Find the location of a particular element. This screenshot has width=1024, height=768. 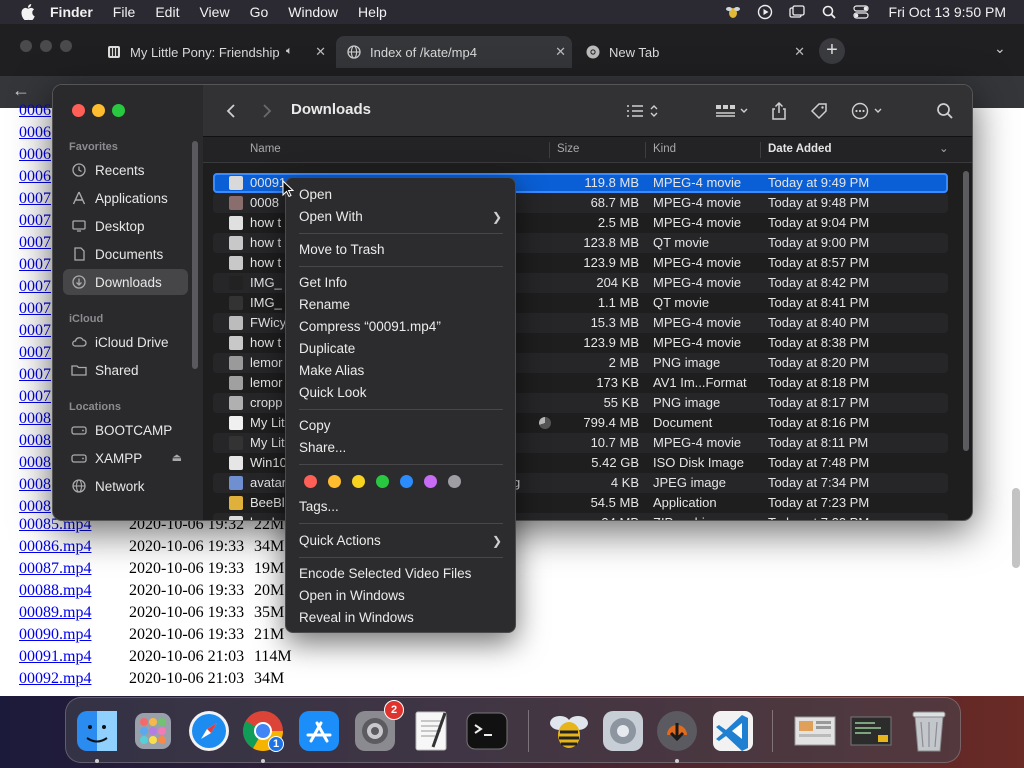

browser-minimize-dot is located at coordinates (46, 46).